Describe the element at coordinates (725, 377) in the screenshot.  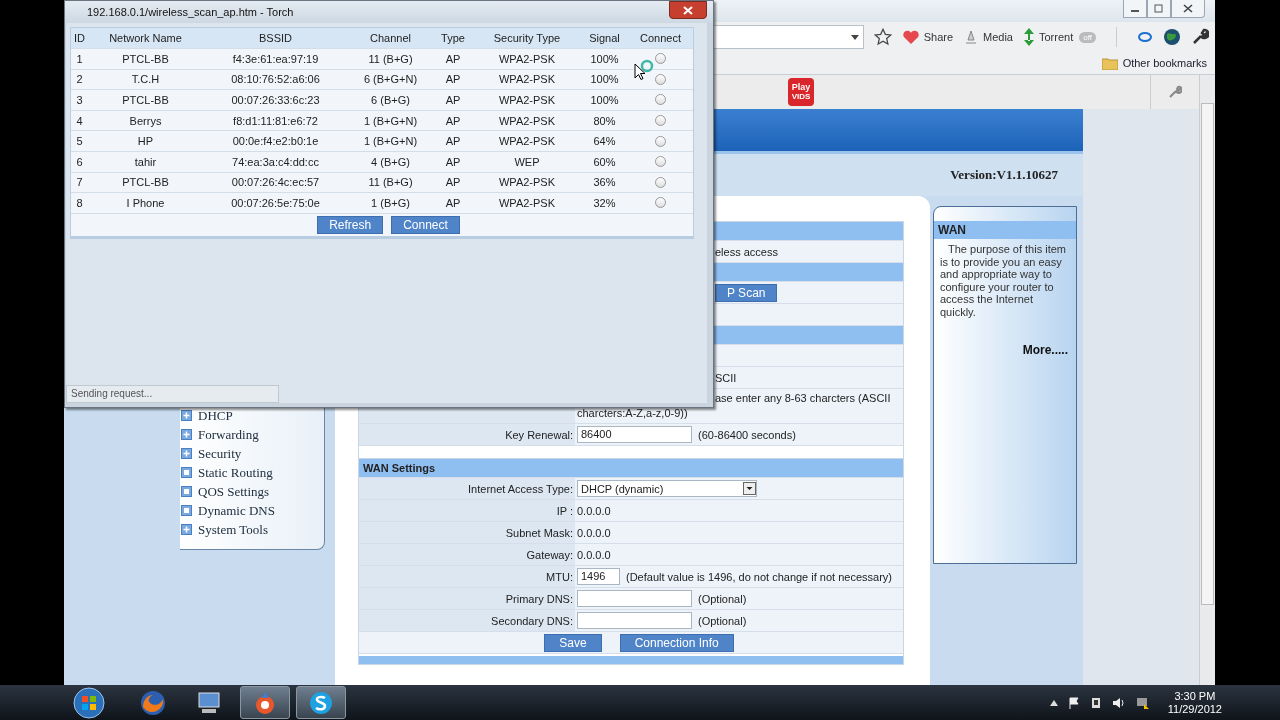
I see `field-value: SCII` at that location.